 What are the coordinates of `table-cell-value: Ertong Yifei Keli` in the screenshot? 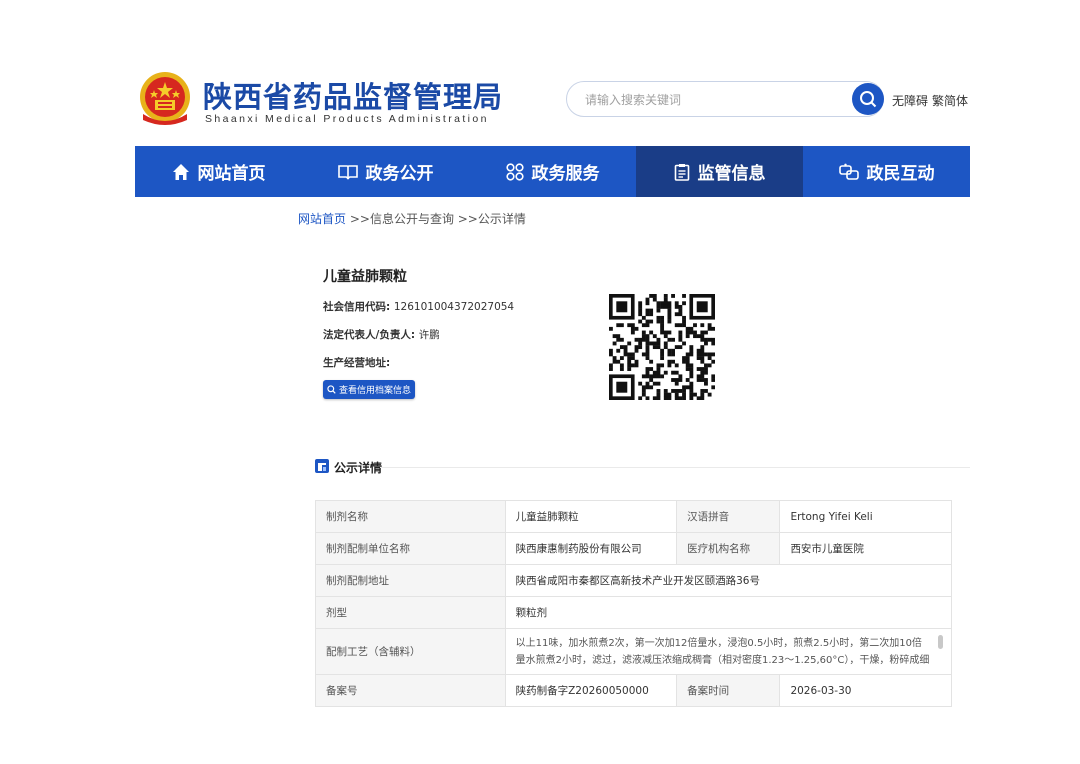 It's located at (865, 516).